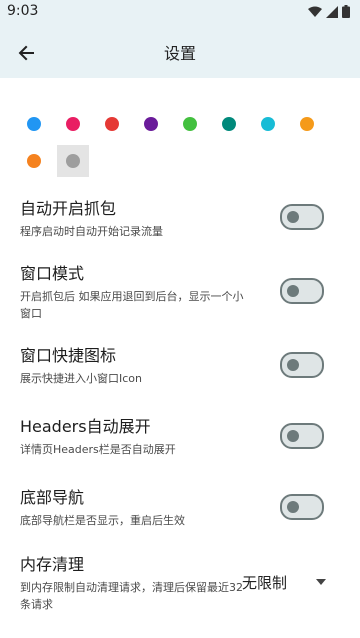 The image size is (360, 638). I want to click on setting-subtitle: 开启抓包后 如果应用退回到后台，显示一个小窗口, so click(132, 305).